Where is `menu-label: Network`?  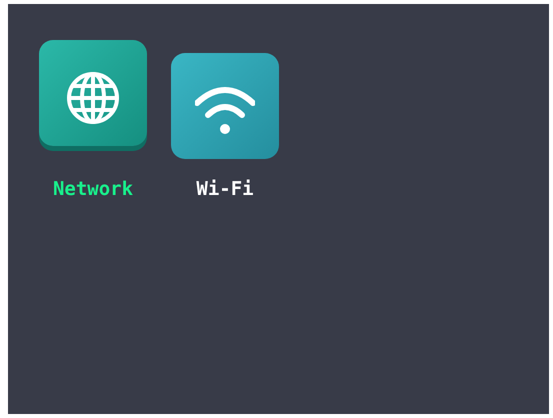 menu-label: Network is located at coordinates (93, 189).